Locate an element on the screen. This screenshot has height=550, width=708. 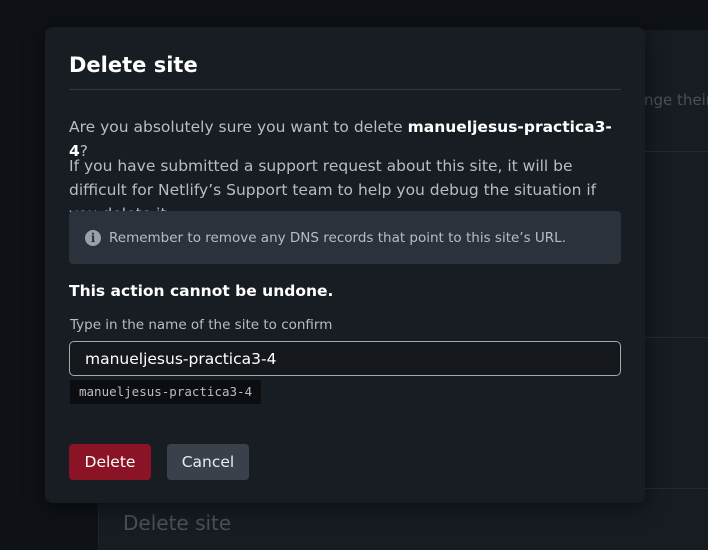
cancel-button: Cancel is located at coordinates (208, 462).